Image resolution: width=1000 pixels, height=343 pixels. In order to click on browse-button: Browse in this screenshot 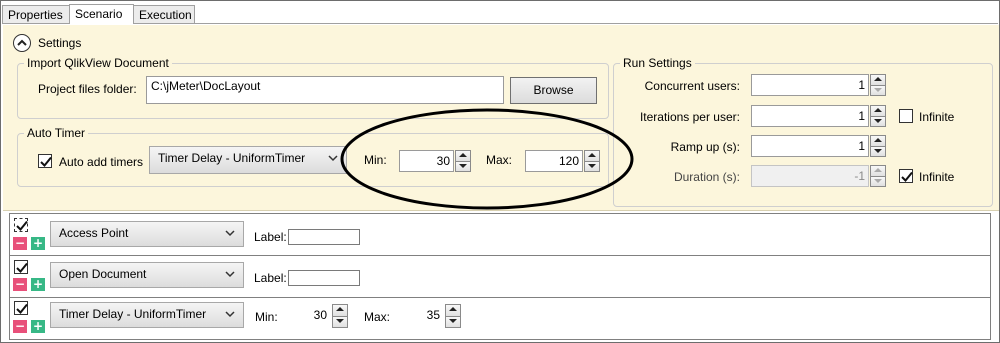, I will do `click(553, 90)`.